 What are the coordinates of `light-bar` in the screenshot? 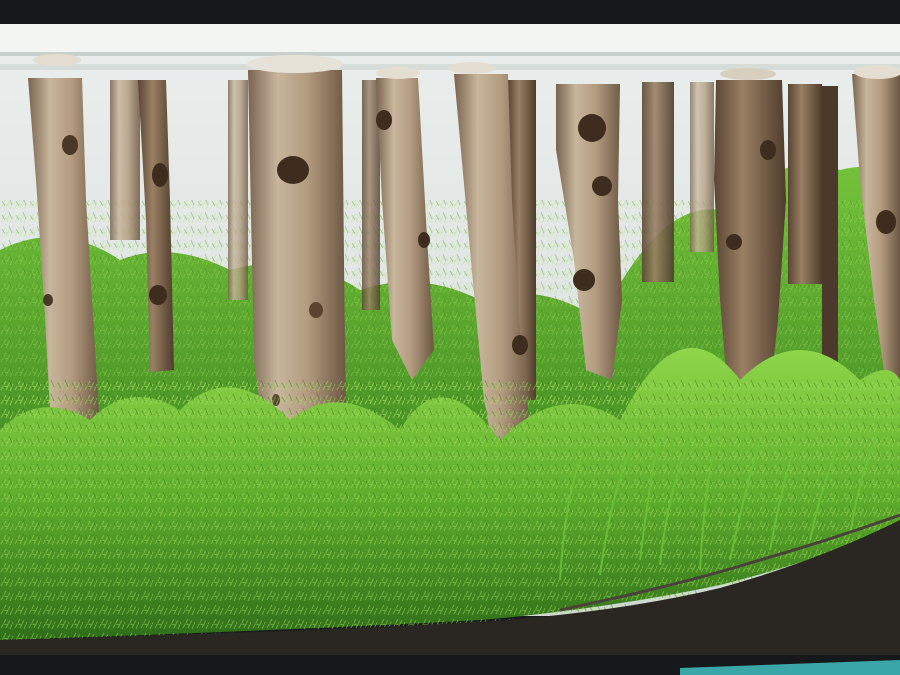 It's located at (450, 39).